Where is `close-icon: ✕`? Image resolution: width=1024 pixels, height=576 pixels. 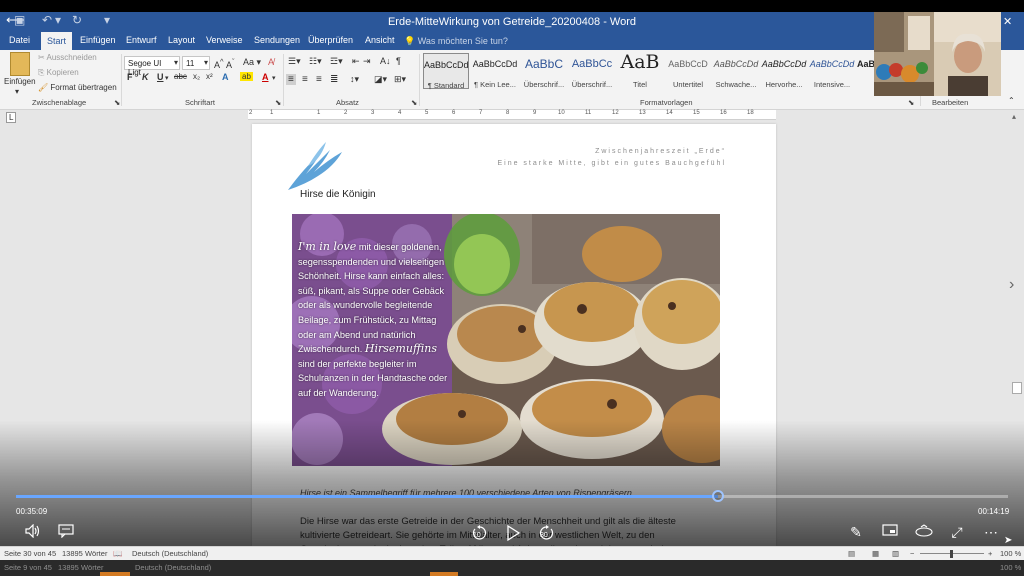
close-icon: ✕ is located at coordinates (1007, 21).